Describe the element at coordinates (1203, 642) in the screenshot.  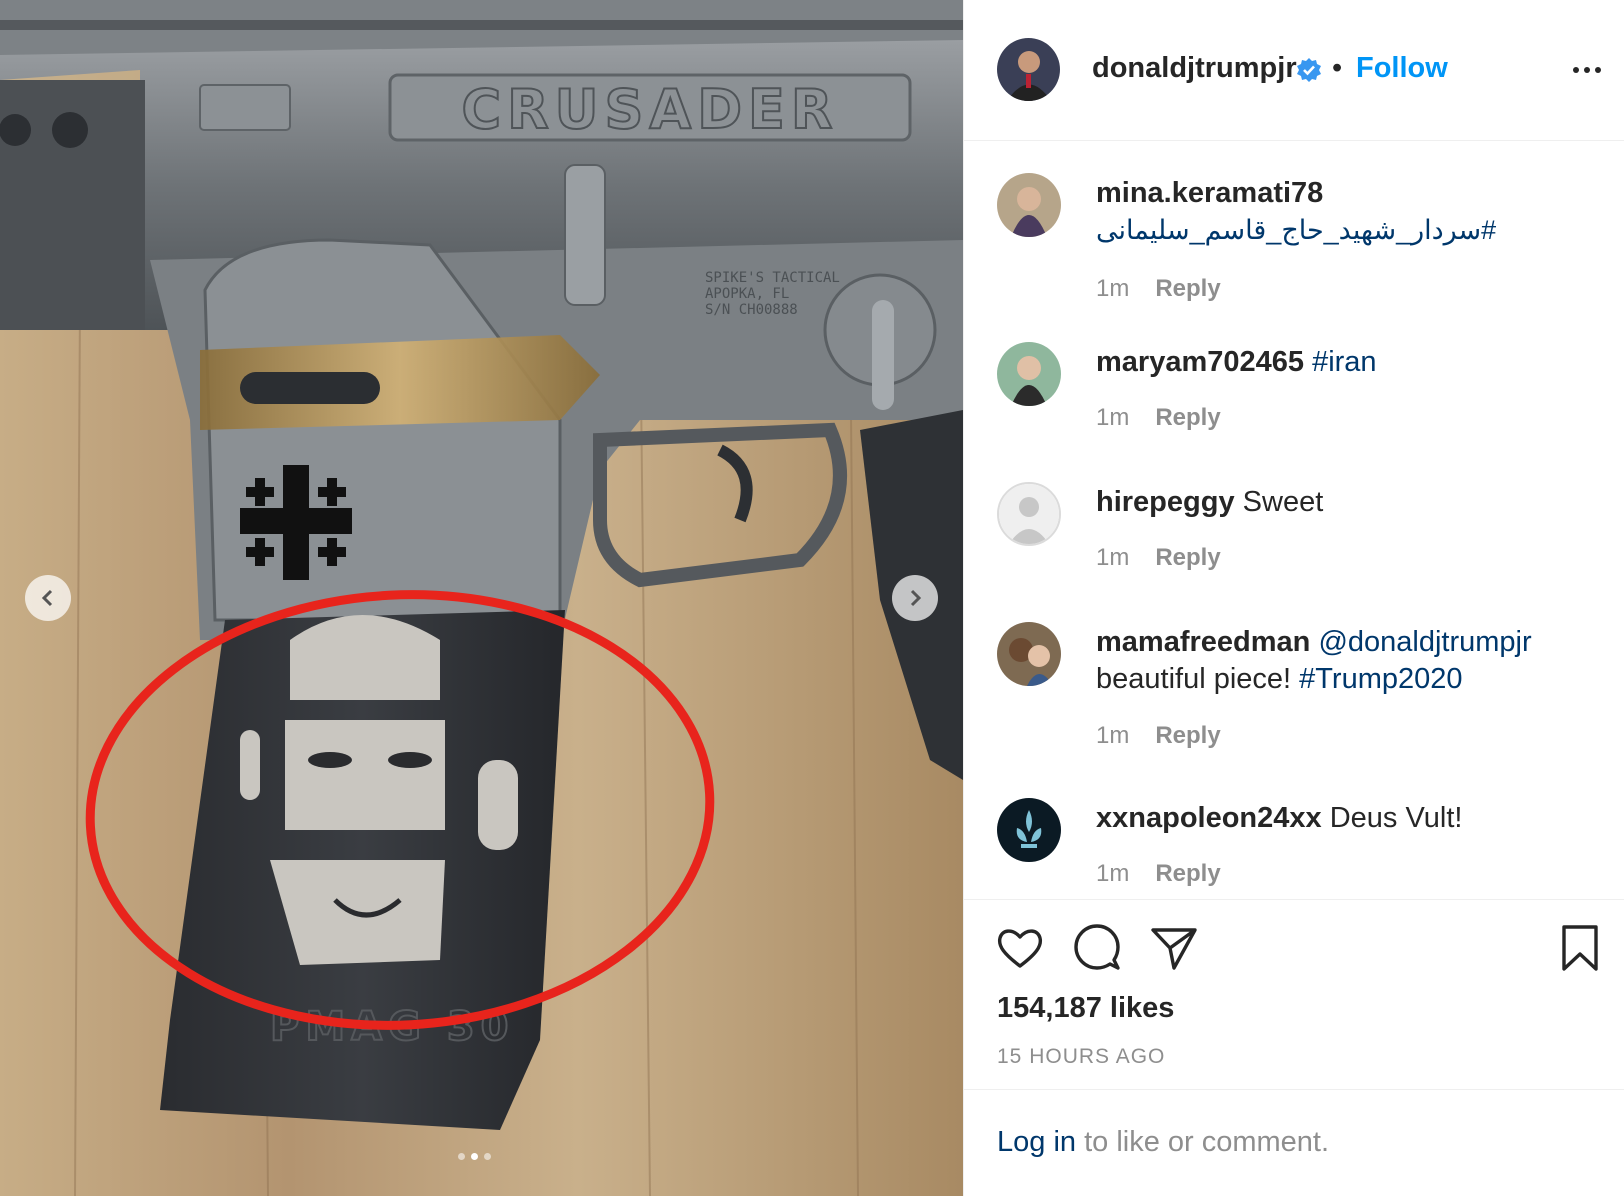
I see `comment-username: mamafreedman` at that location.